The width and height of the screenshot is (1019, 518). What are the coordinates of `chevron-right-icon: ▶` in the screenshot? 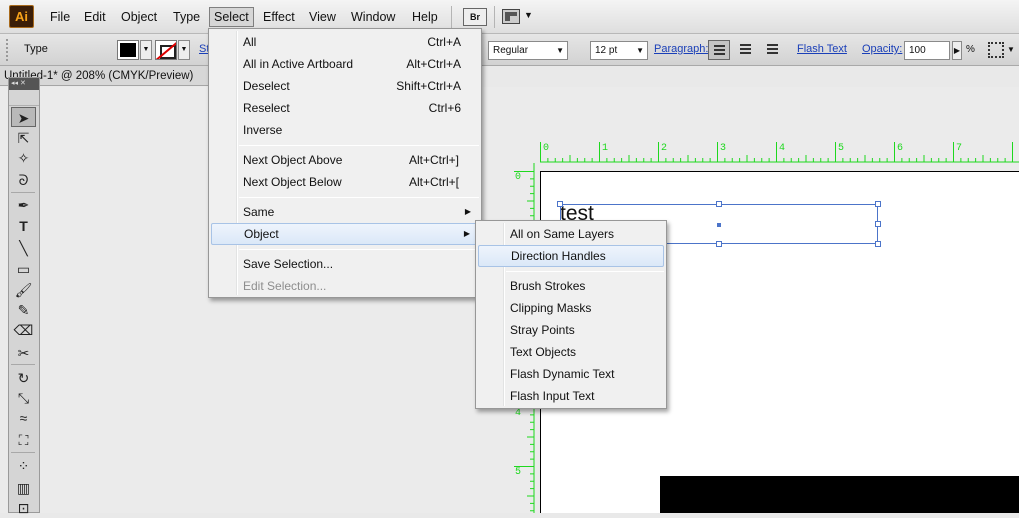 It's located at (957, 50).